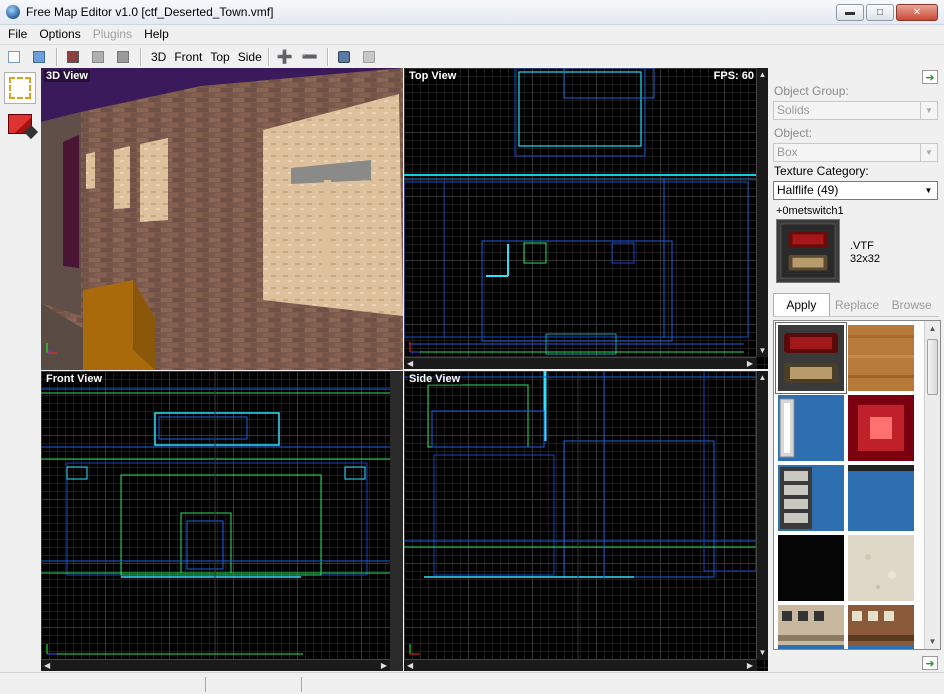 This screenshot has height=694, width=944. I want to click on menu-plugins: Plugins, so click(112, 34).